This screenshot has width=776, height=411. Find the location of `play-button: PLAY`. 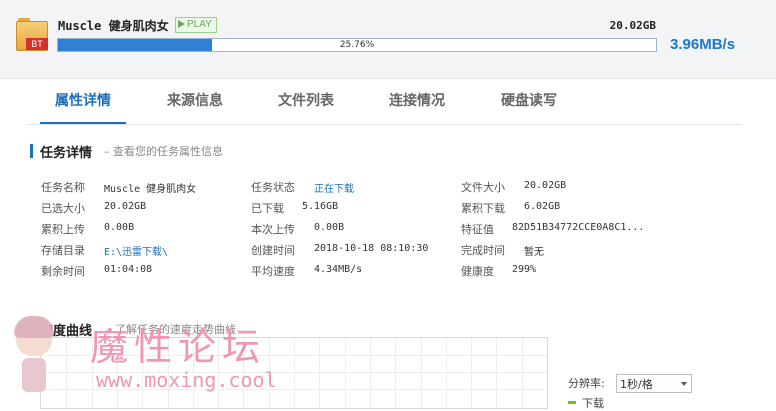

play-button: PLAY is located at coordinates (196, 25).